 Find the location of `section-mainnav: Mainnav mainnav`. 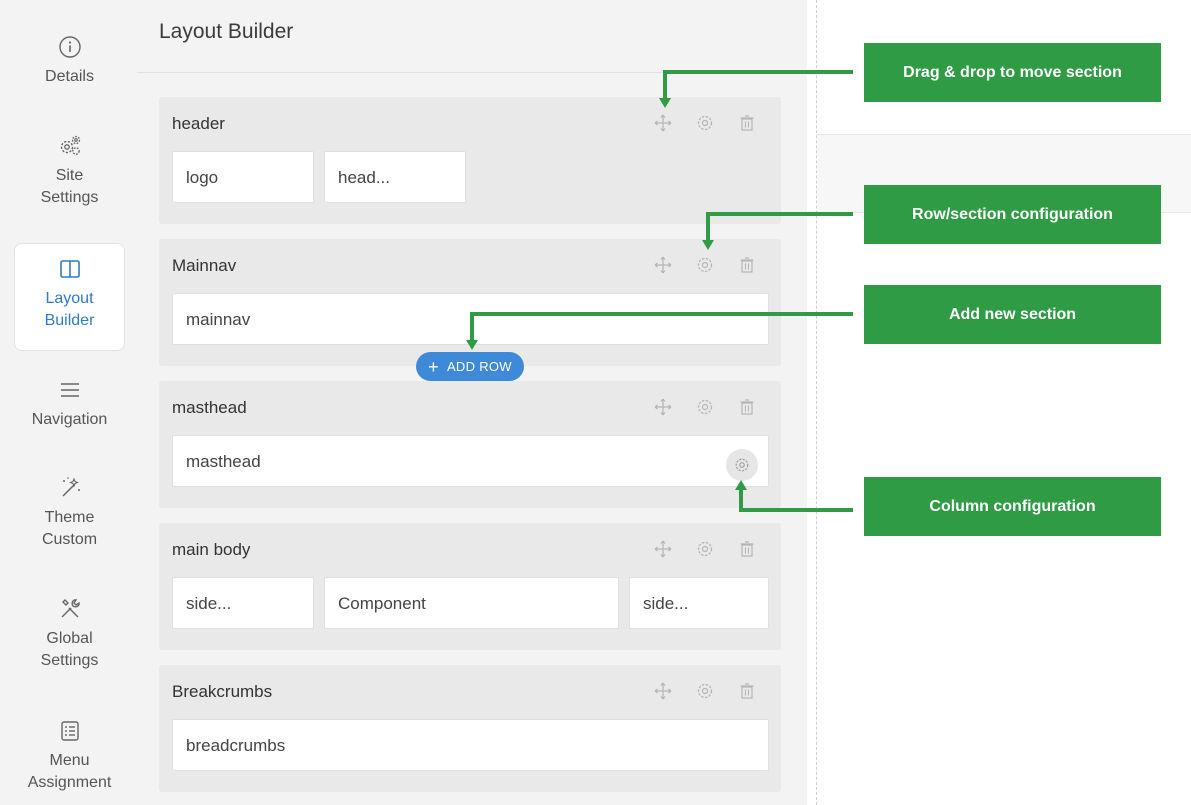

section-mainnav: Mainnav mainnav is located at coordinates (470, 302).